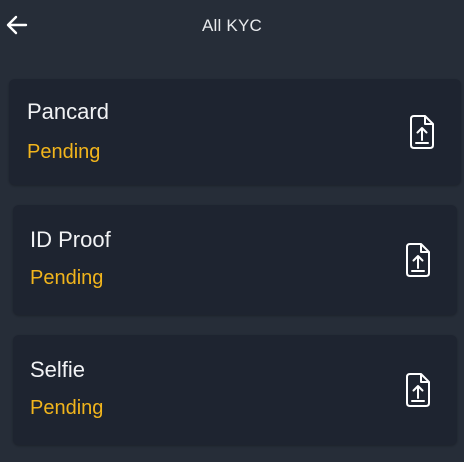  I want to click on kyc-card-label: Pancard, so click(68, 111).